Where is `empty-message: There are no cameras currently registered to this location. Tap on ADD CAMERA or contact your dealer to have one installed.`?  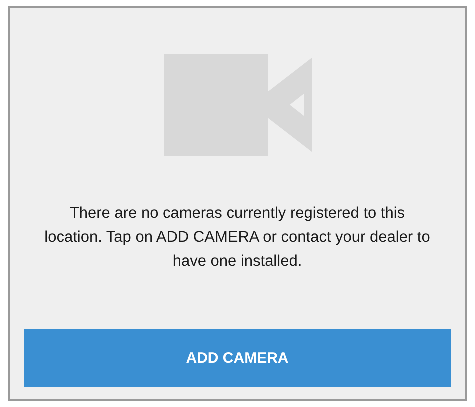
empty-message: There are no cameras currently registered to this location. Tap on ADD CAMERA or contact your dealer to have one installed. is located at coordinates (238, 238).